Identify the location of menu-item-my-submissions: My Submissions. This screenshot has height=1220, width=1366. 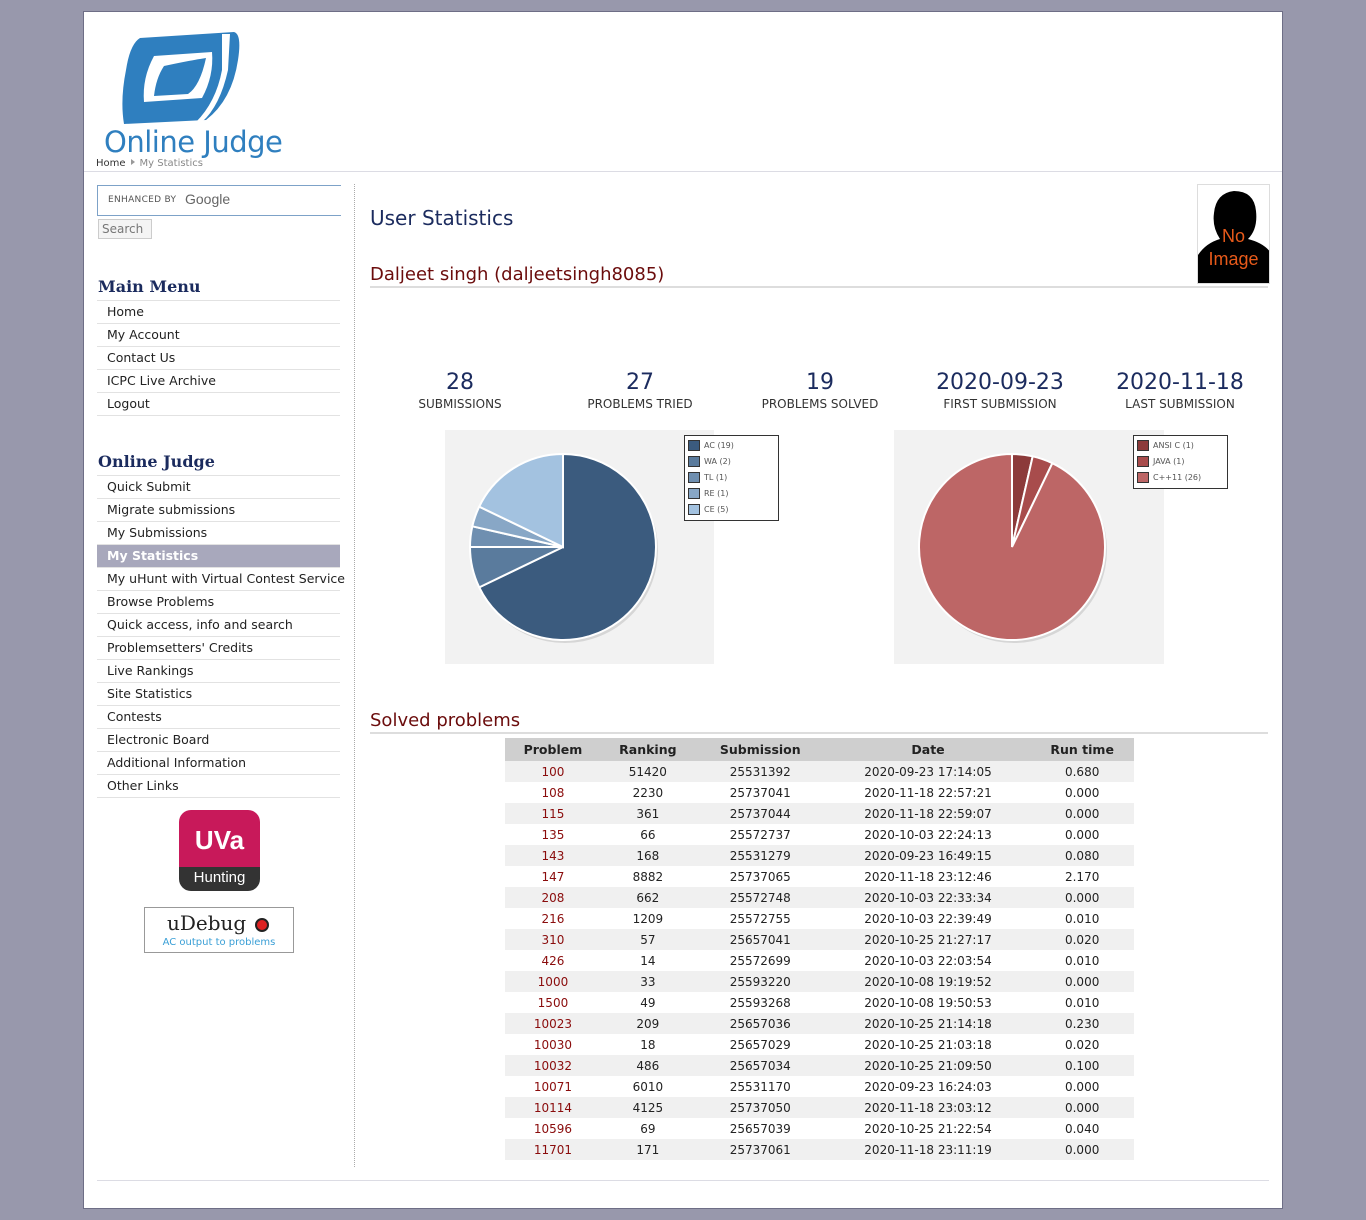
(218, 533).